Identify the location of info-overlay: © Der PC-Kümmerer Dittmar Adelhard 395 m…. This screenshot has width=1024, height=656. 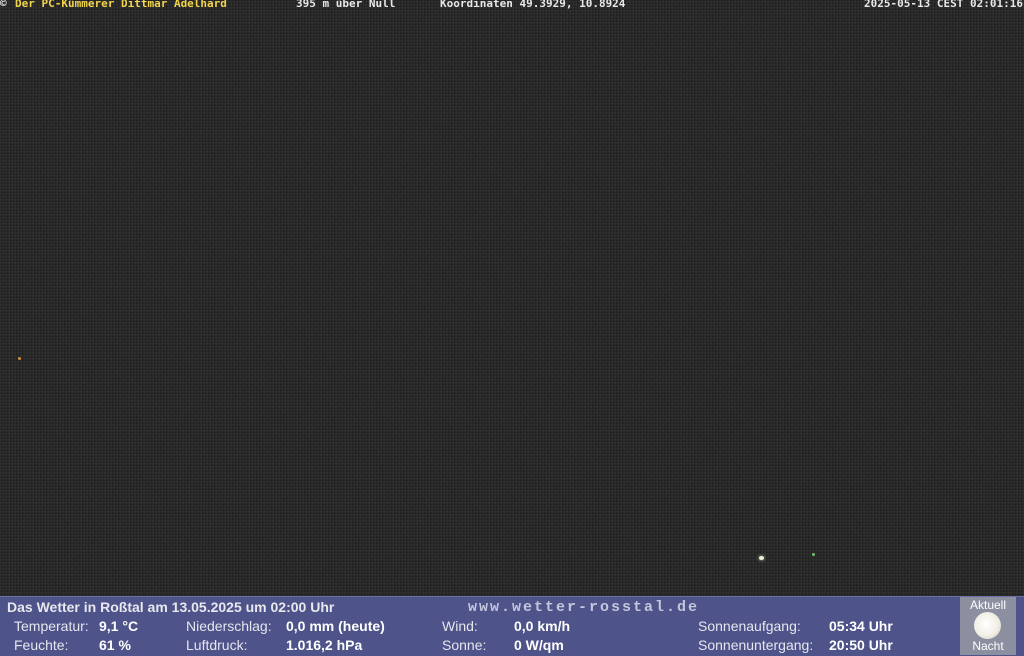
(512, 5).